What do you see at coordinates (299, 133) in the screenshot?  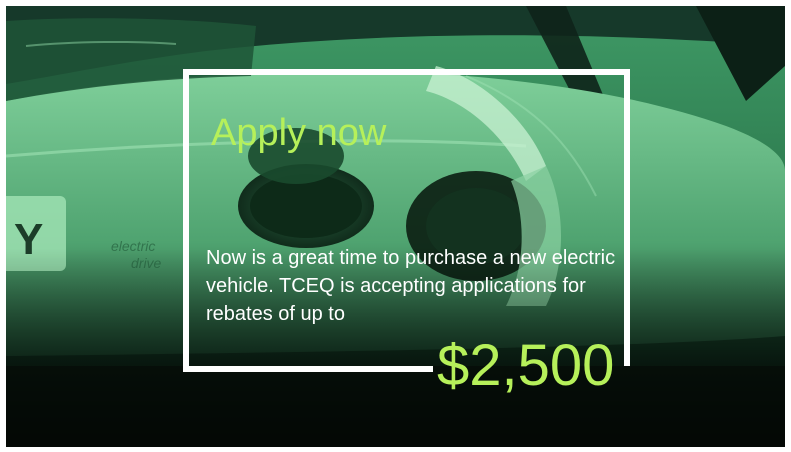 I see `slide-headline: Apply now` at bounding box center [299, 133].